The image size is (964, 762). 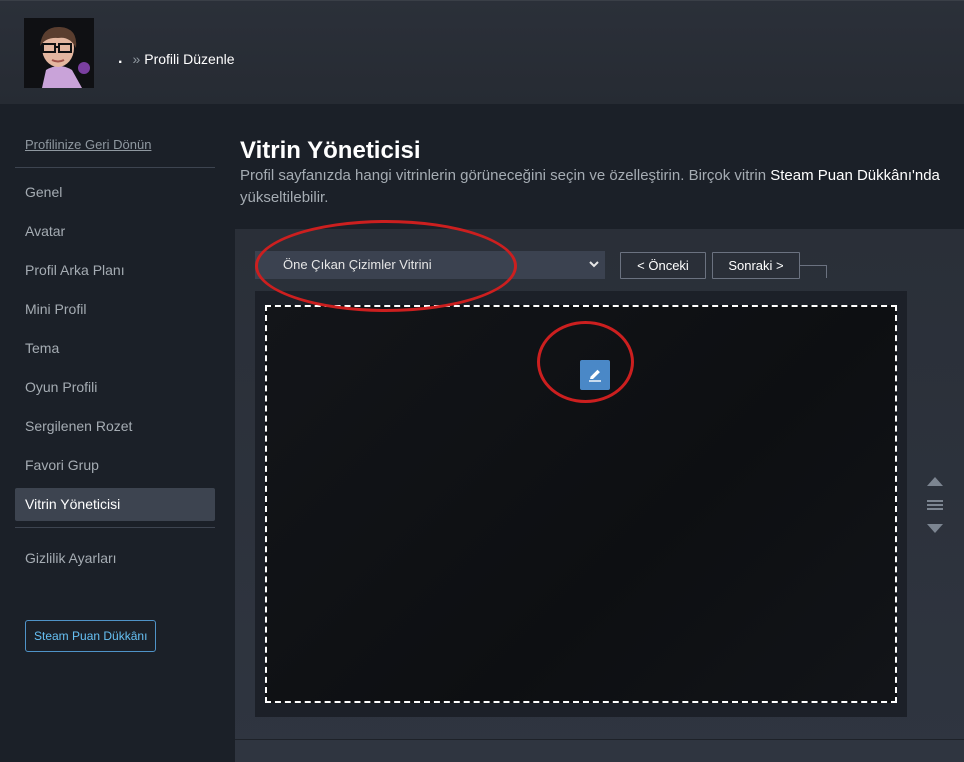 What do you see at coordinates (756, 265) in the screenshot?
I see `next-button: Sonraki >` at bounding box center [756, 265].